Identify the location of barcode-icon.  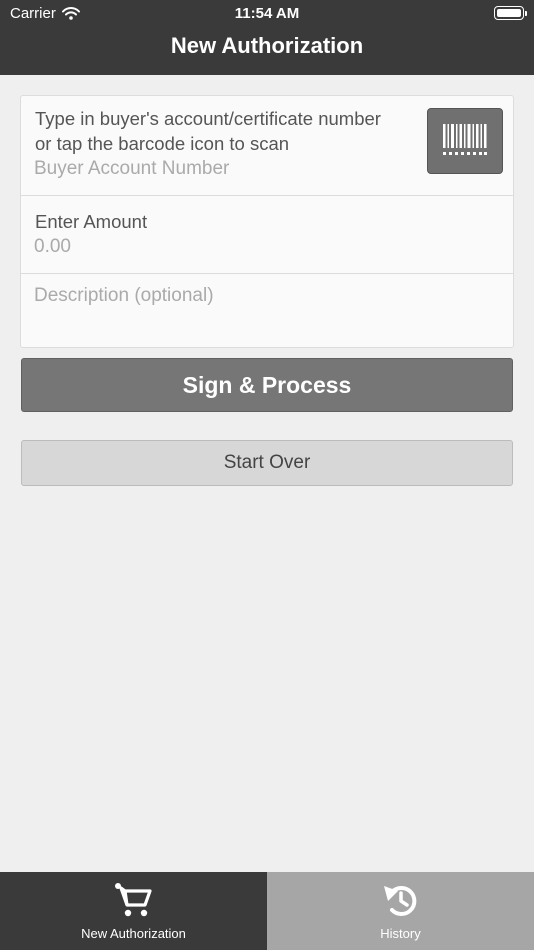
(465, 139).